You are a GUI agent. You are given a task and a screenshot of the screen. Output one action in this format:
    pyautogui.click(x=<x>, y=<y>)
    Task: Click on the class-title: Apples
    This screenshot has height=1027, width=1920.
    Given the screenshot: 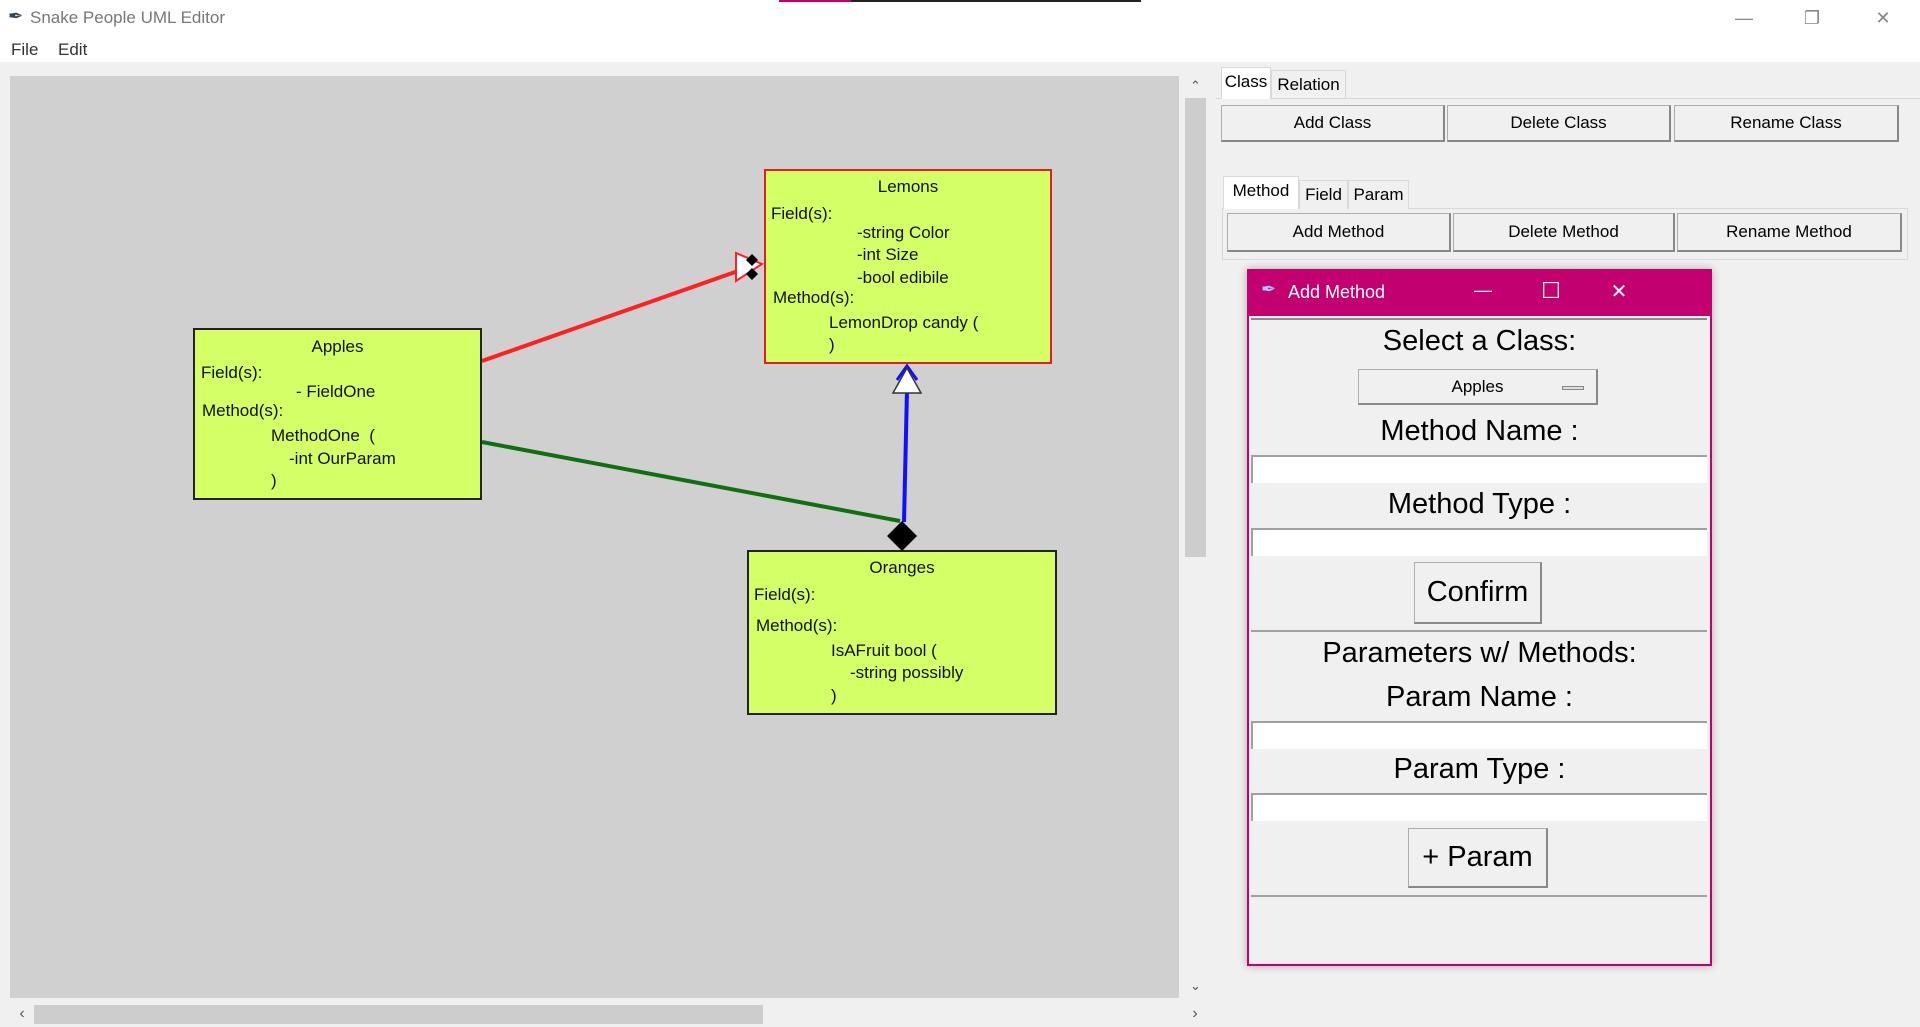 What is the action you would take?
    pyautogui.click(x=337, y=346)
    